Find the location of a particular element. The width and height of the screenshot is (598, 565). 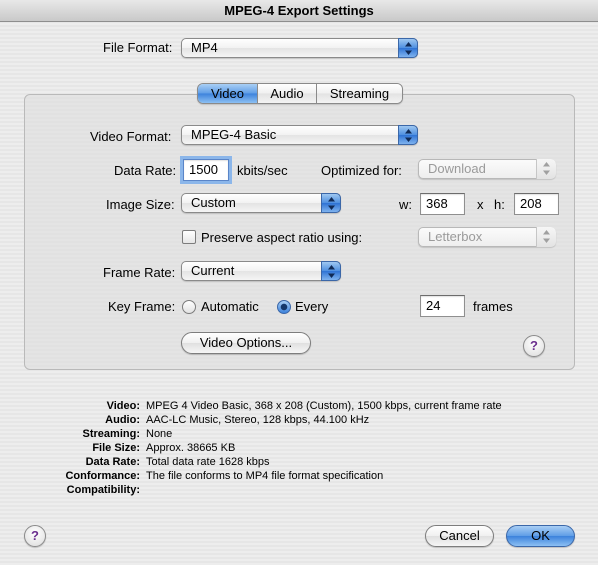

image-size-label: Image Size: is located at coordinates (140, 204).